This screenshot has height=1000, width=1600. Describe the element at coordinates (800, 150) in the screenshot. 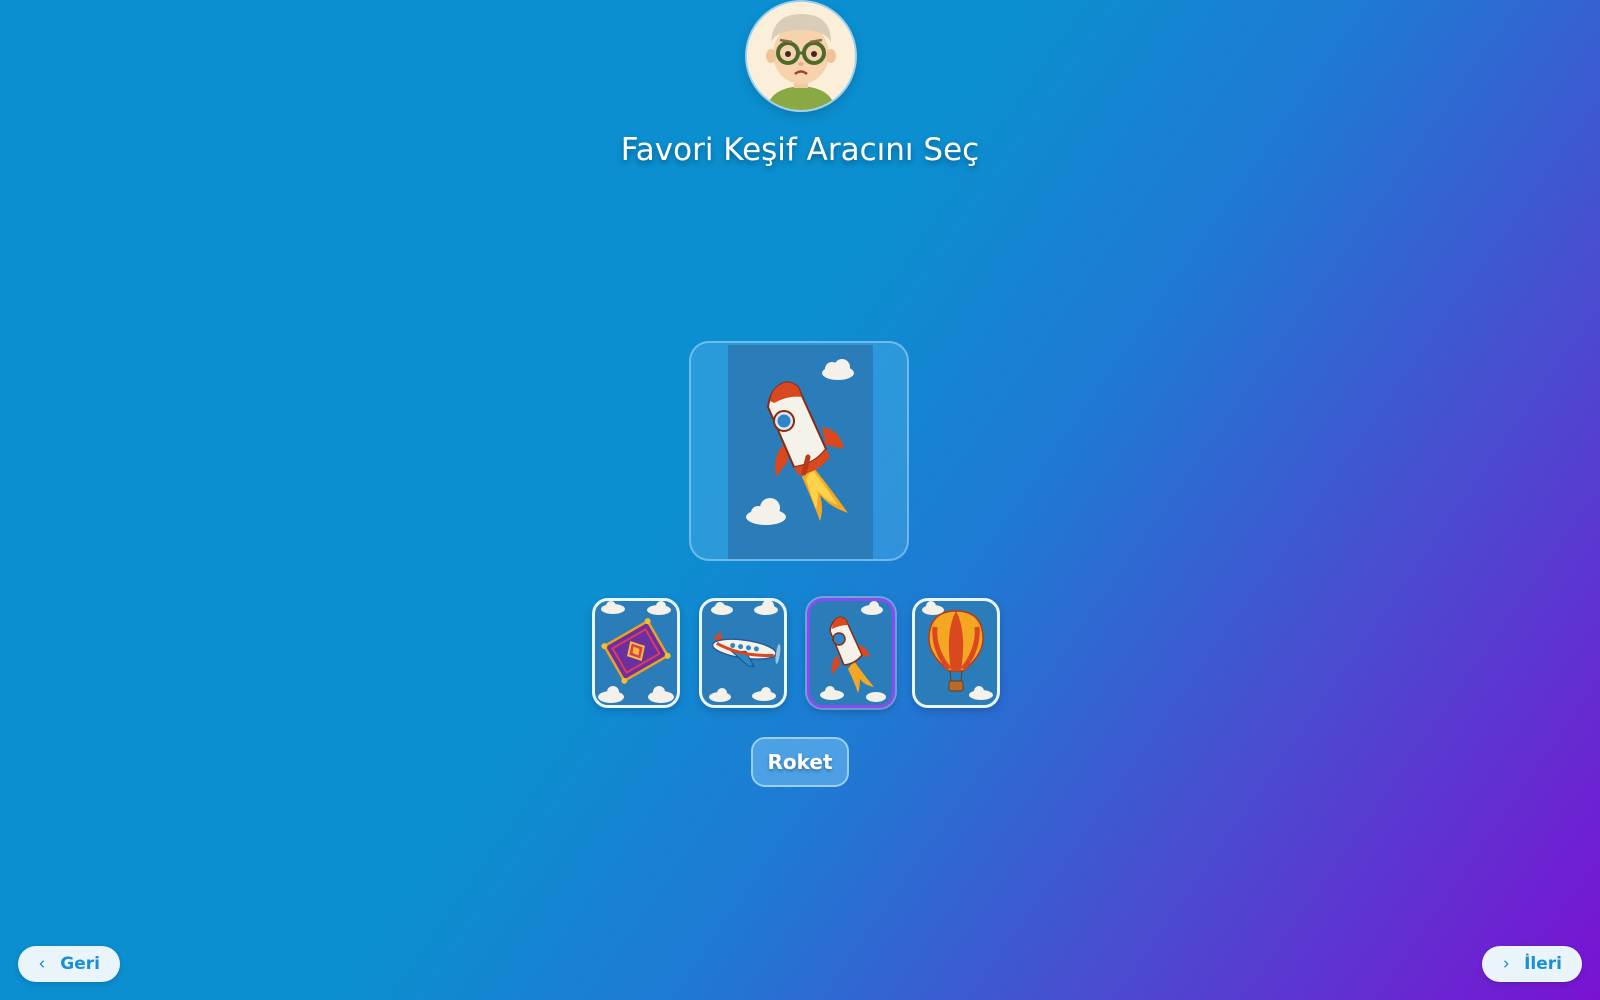

I see `page-title: Favori Keşif Aracını Seç` at that location.